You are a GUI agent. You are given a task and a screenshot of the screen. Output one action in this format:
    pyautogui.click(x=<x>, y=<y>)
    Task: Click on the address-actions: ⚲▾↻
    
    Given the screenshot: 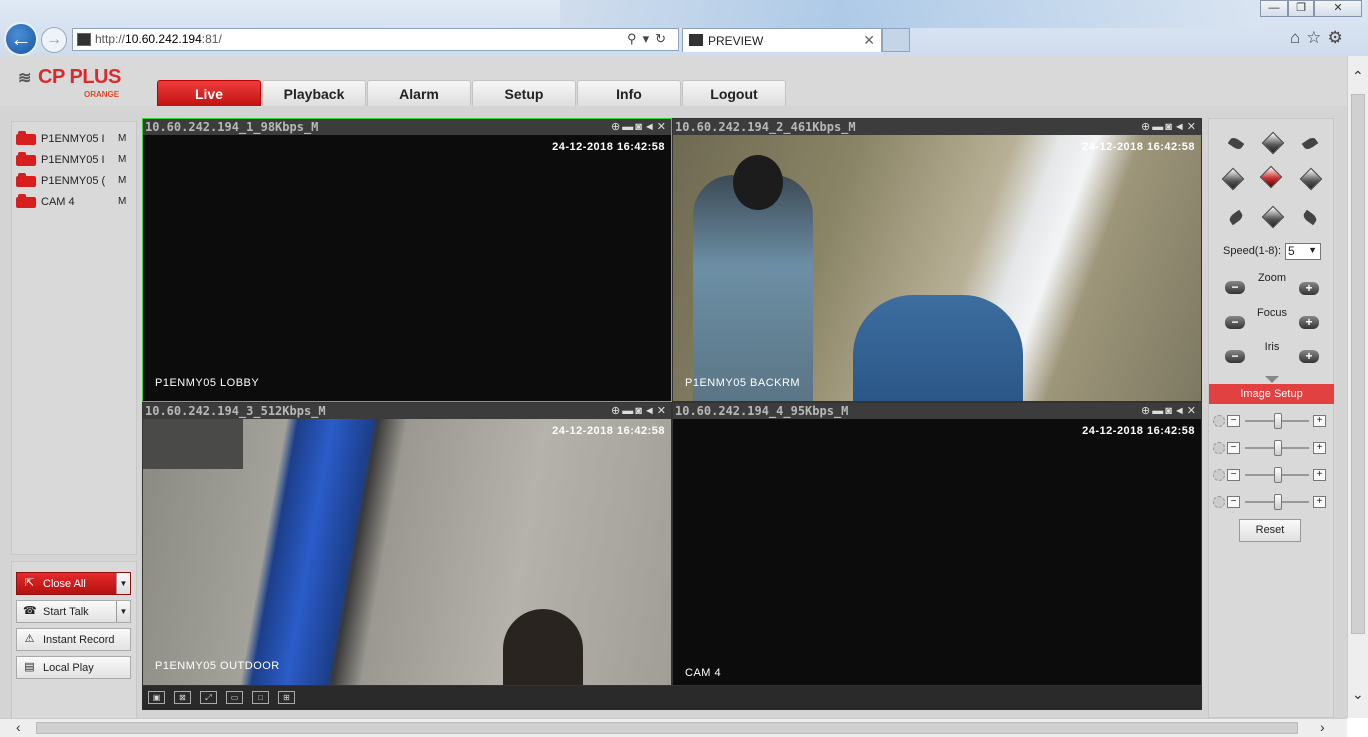 What is the action you would take?
    pyautogui.click(x=649, y=39)
    